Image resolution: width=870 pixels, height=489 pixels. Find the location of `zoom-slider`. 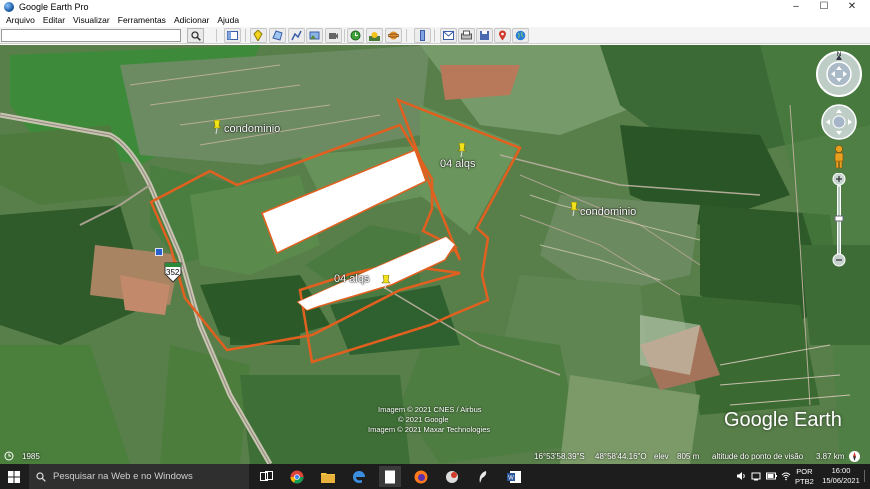

zoom-slider is located at coordinates (839, 220).